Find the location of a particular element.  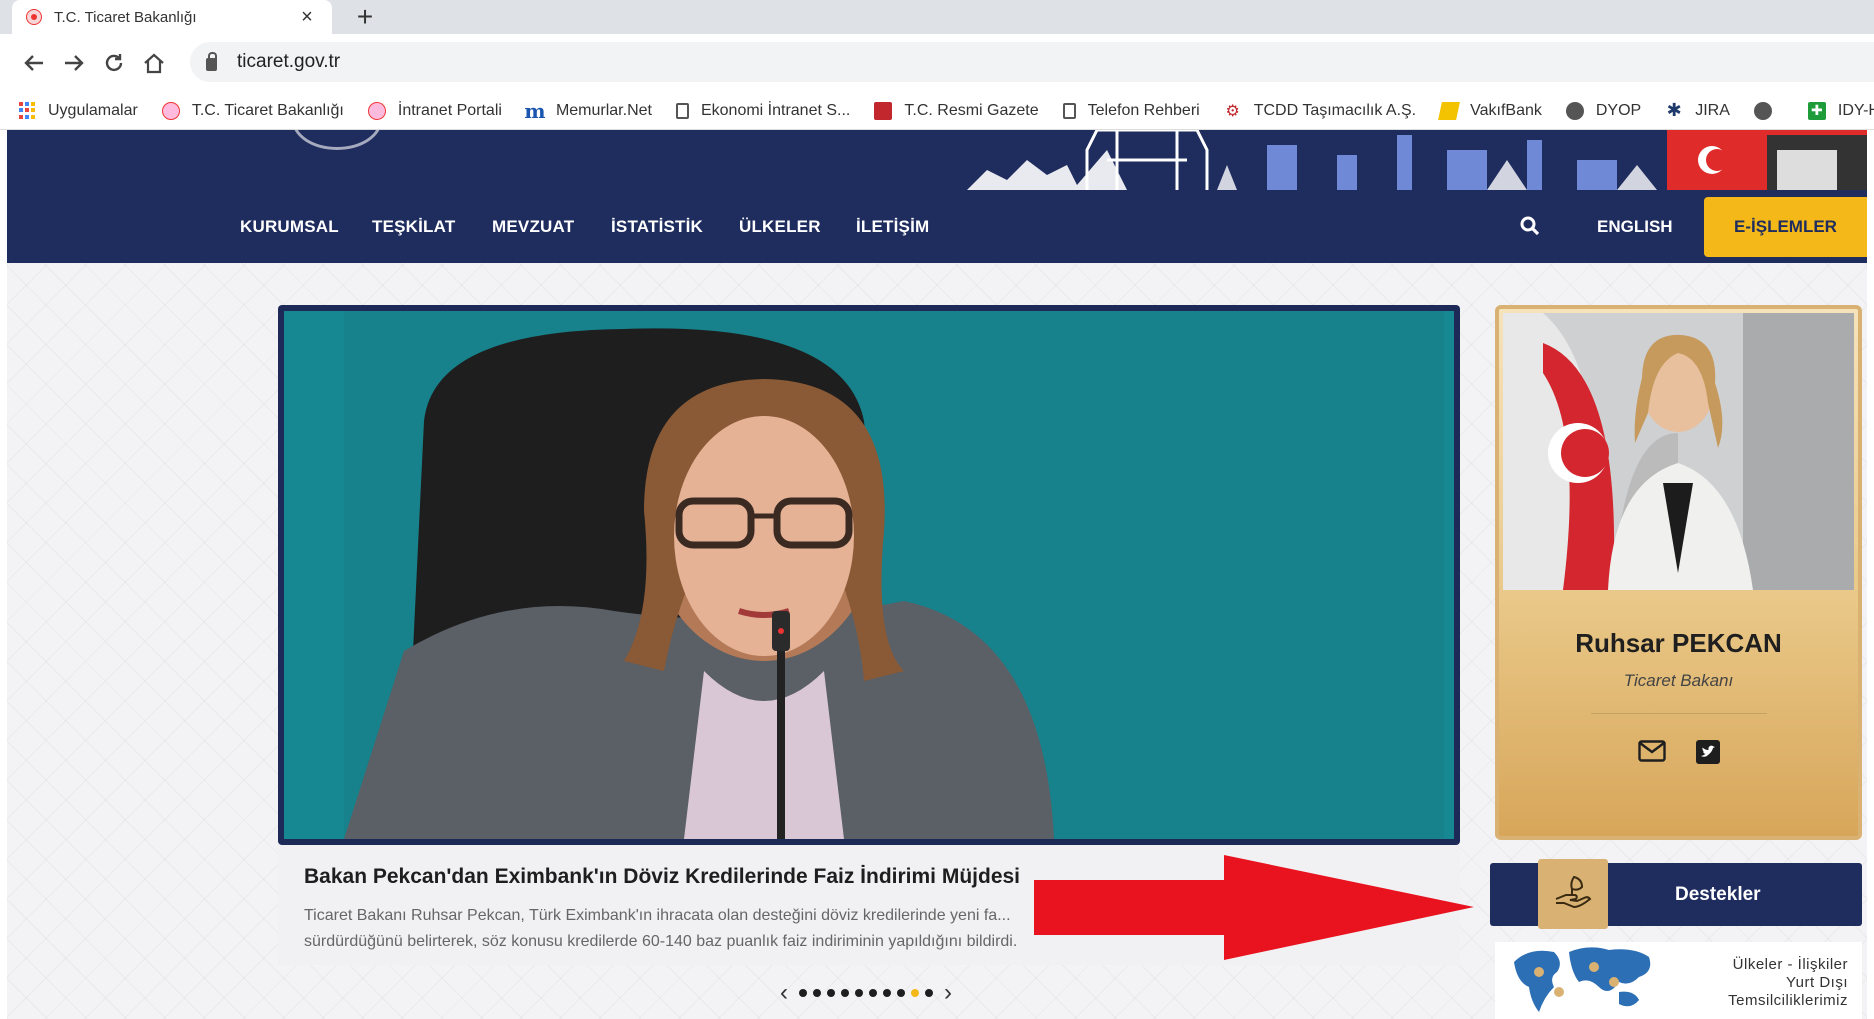

gazette-icon is located at coordinates (883, 110).